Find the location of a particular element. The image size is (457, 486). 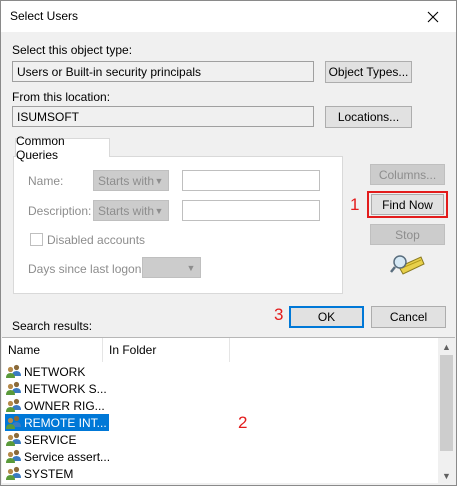

name-label: Name: is located at coordinates (46, 181).